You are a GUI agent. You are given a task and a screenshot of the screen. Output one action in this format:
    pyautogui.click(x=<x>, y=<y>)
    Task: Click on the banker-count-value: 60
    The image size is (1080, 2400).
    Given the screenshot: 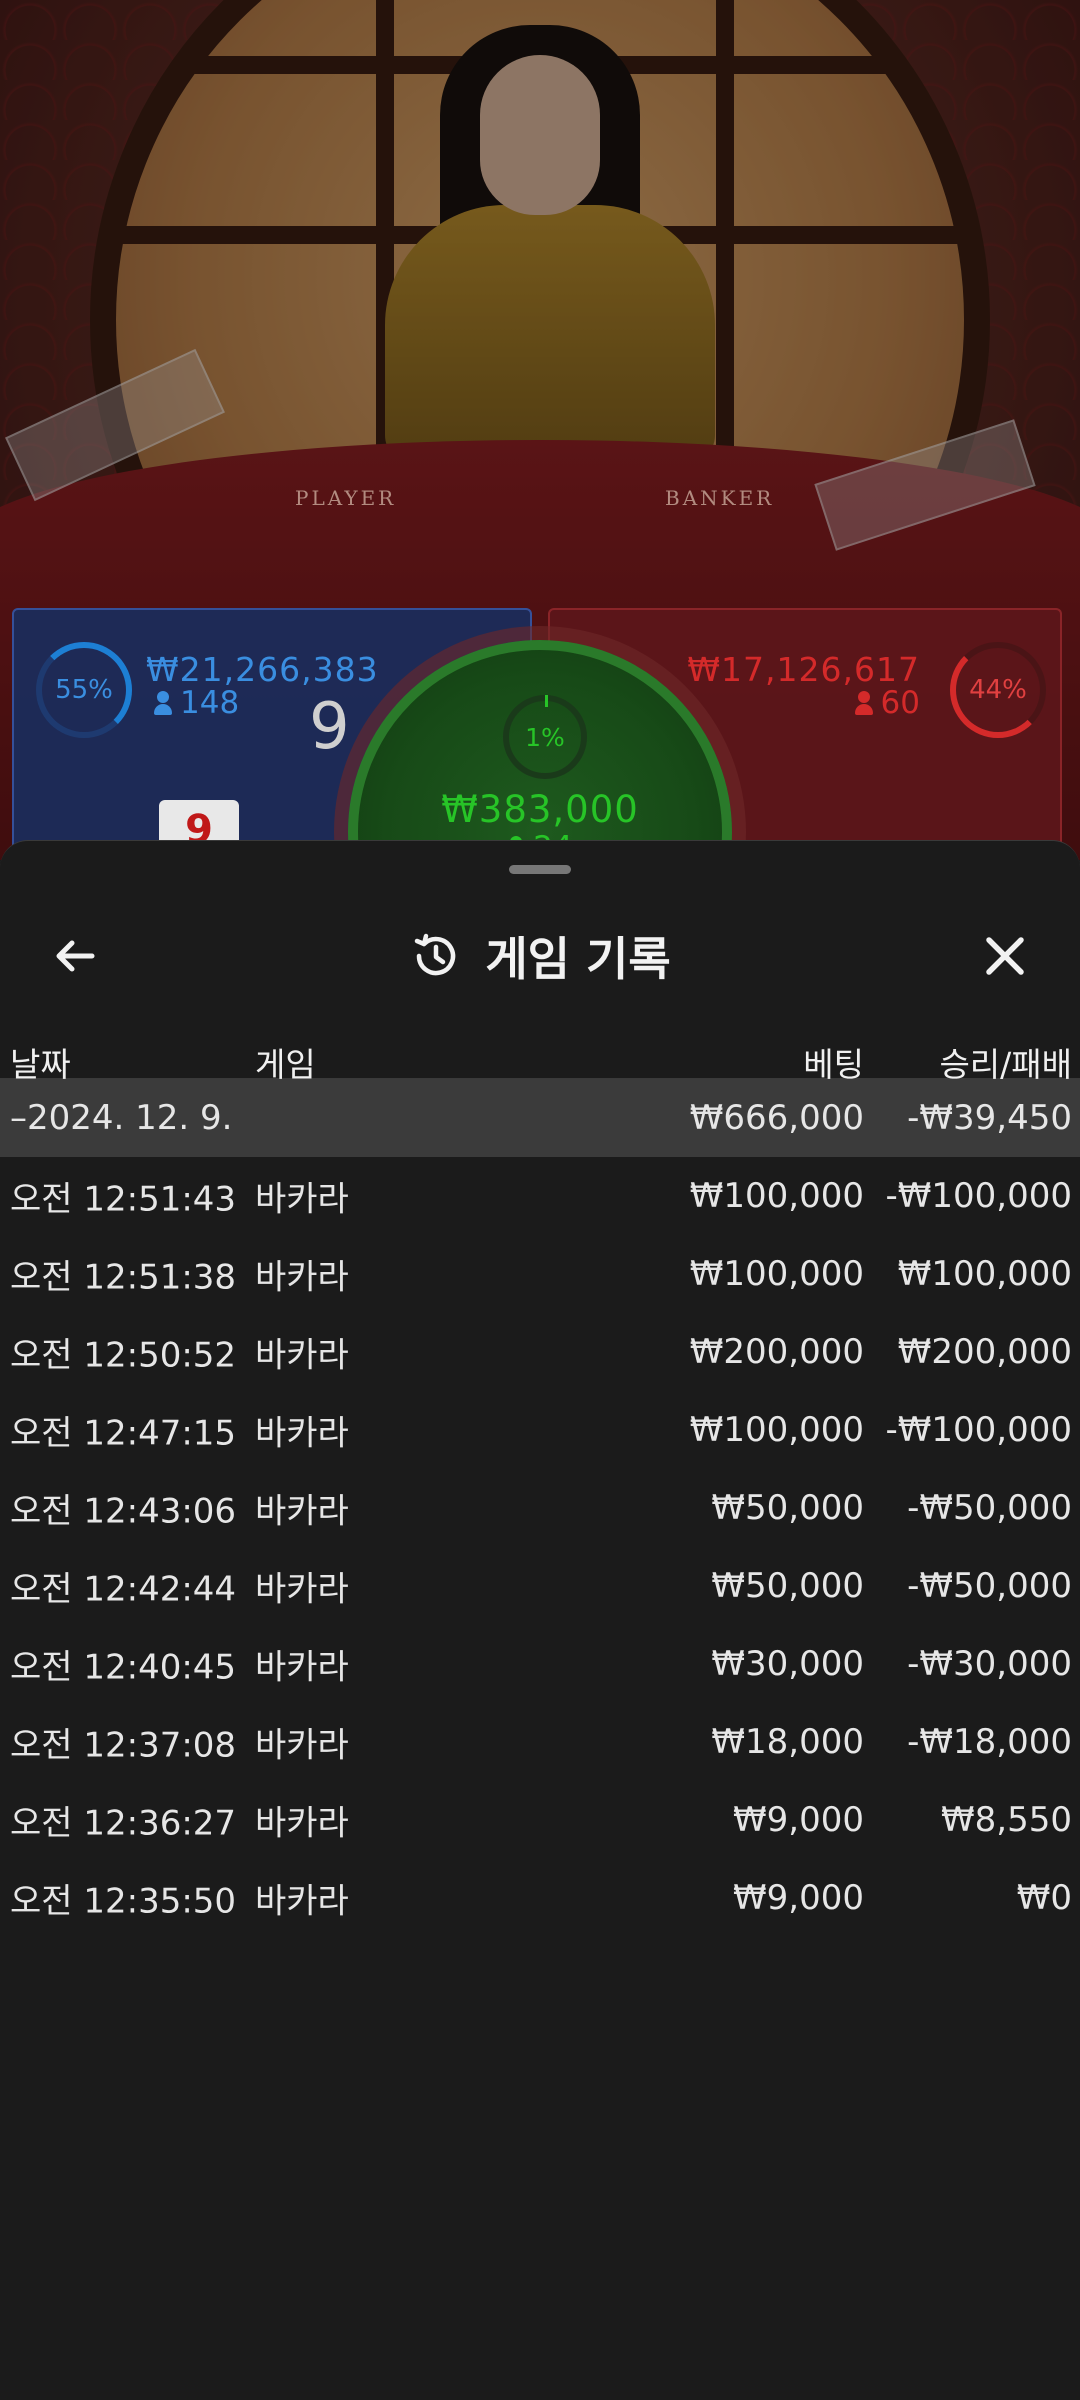 What is the action you would take?
    pyautogui.click(x=900, y=703)
    